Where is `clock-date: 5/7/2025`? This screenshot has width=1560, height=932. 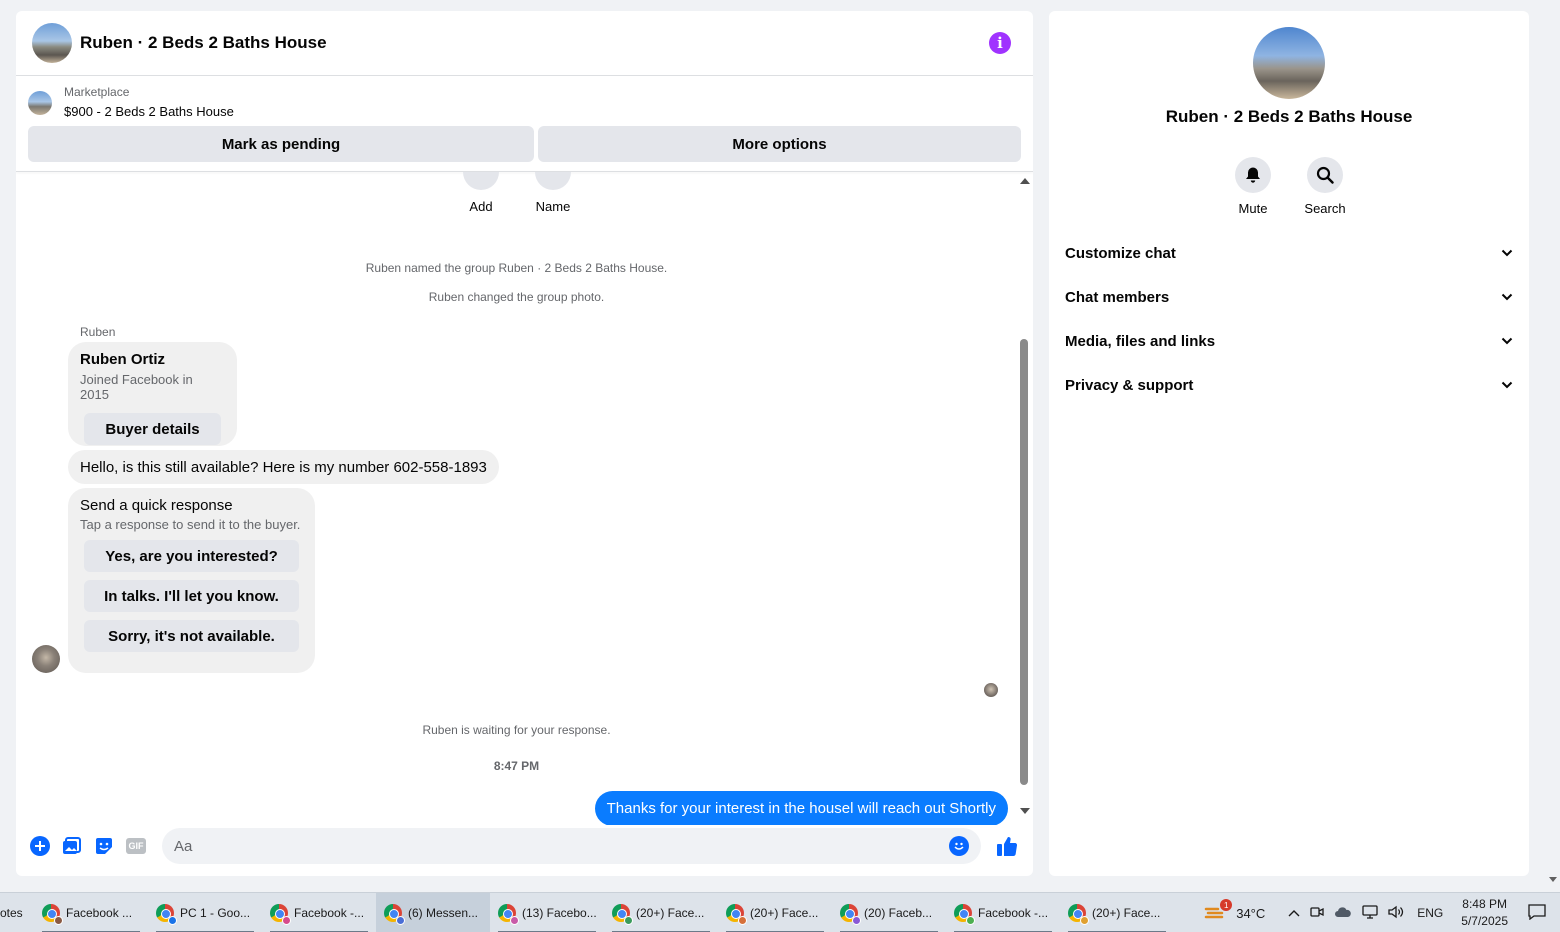 clock-date: 5/7/2025 is located at coordinates (1484, 921).